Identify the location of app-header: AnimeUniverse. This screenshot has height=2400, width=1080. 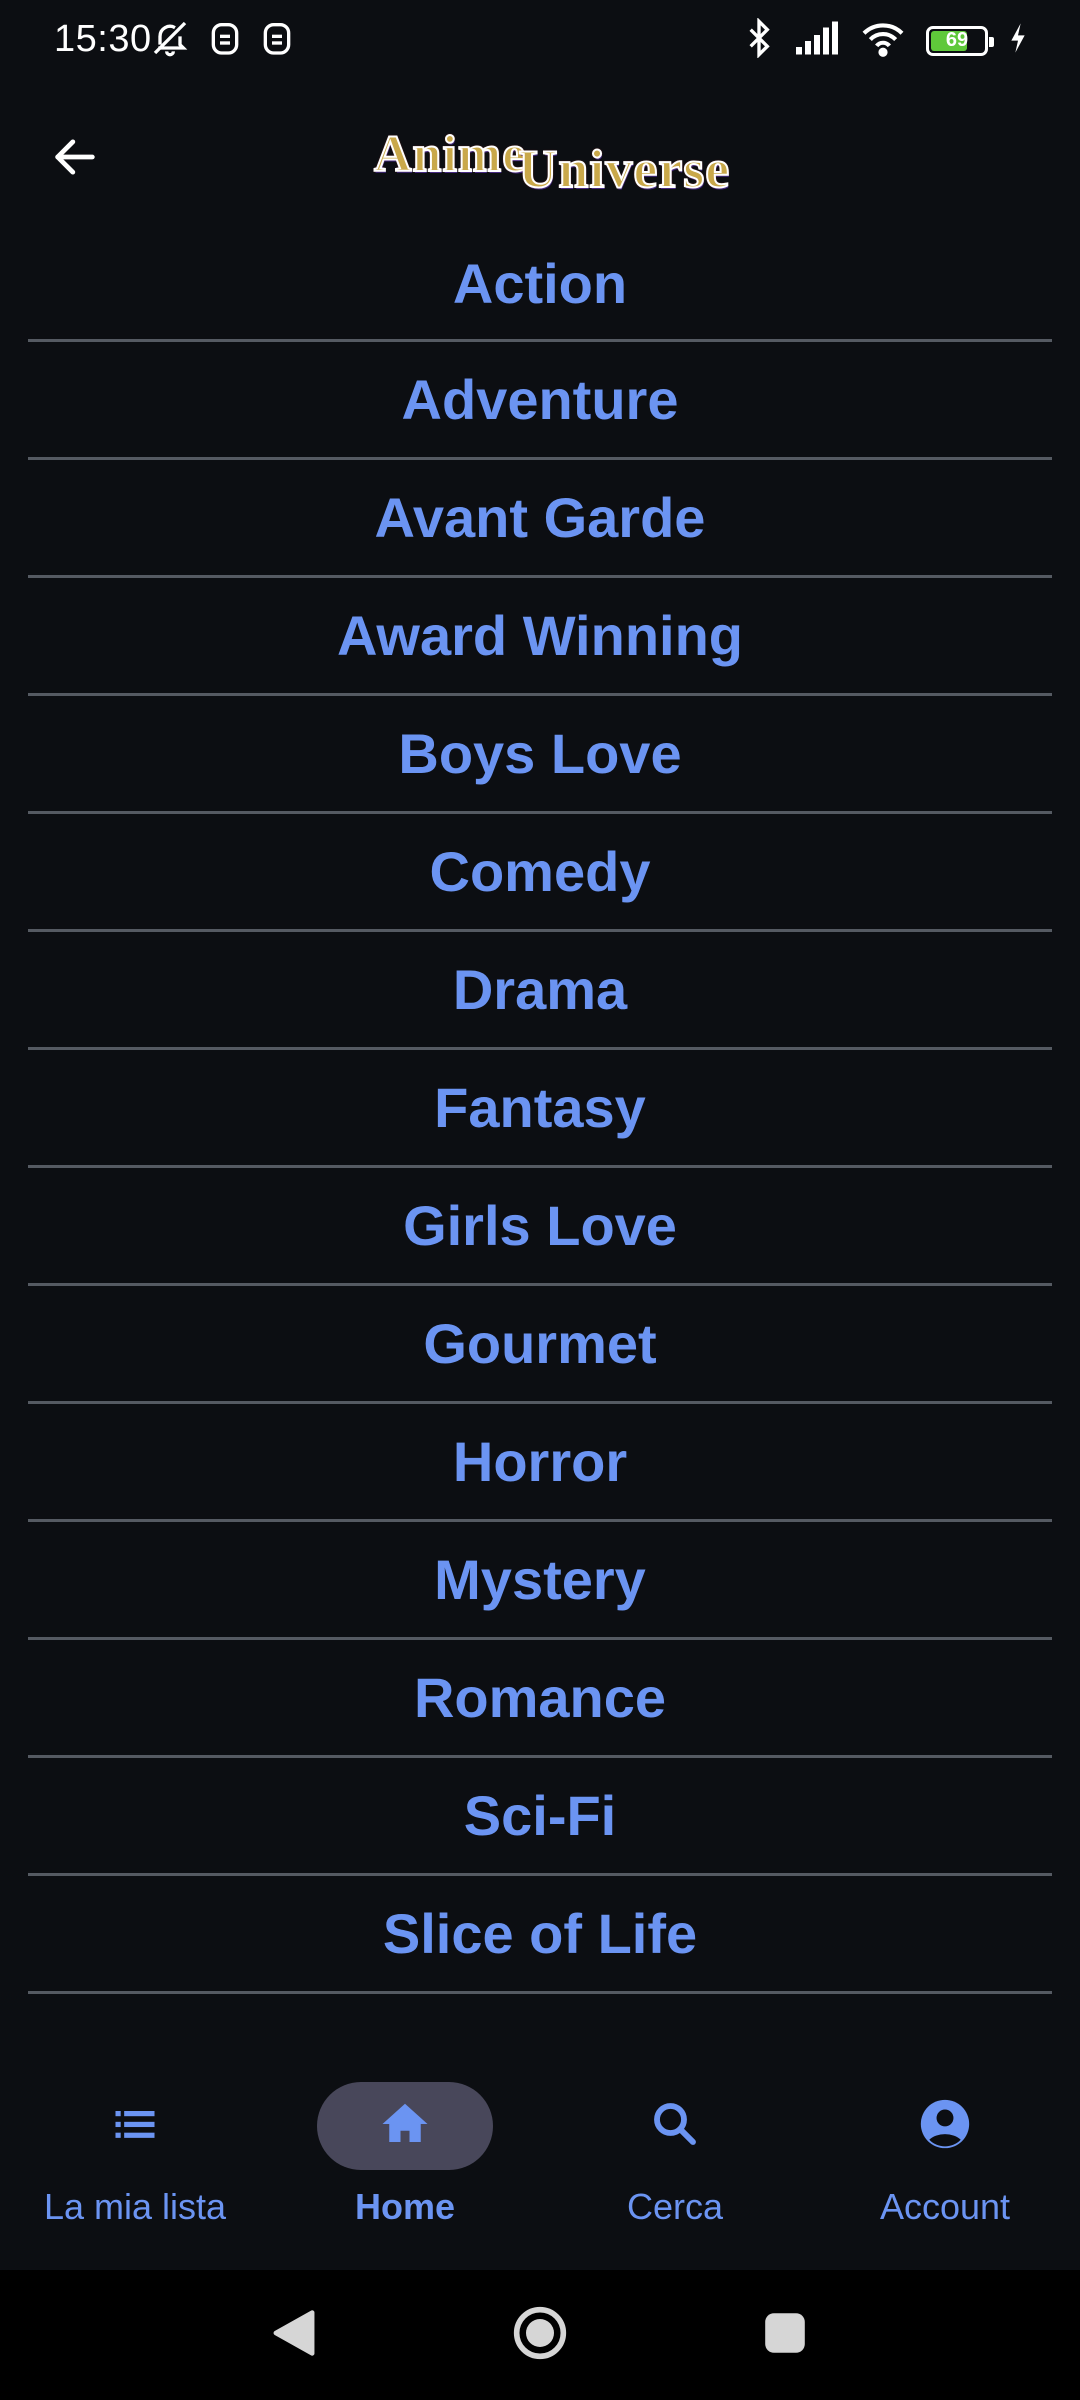
(540, 160).